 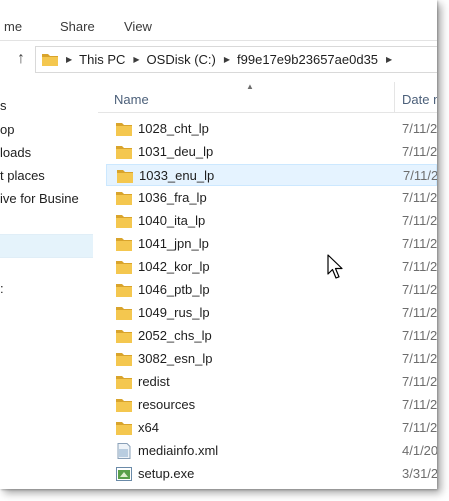 I want to click on file-name: 1033_enu_lp, so click(x=177, y=175).